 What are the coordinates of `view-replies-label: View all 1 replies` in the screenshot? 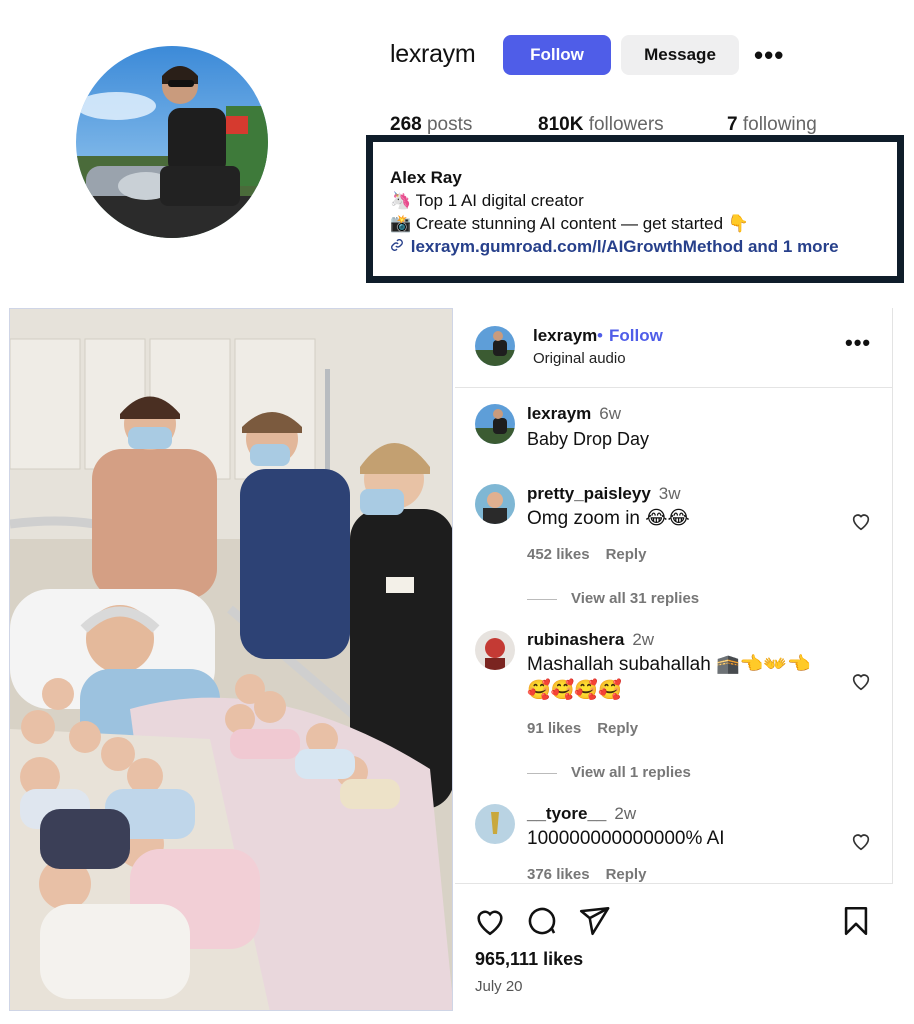 It's located at (631, 772).